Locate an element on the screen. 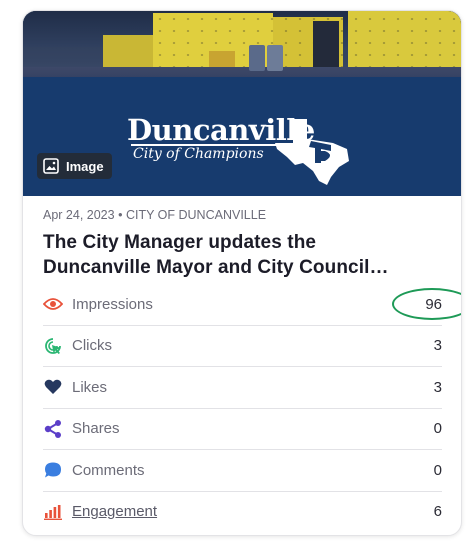 The height and width of the screenshot is (543, 474). stat-value: 6 is located at coordinates (437, 512).